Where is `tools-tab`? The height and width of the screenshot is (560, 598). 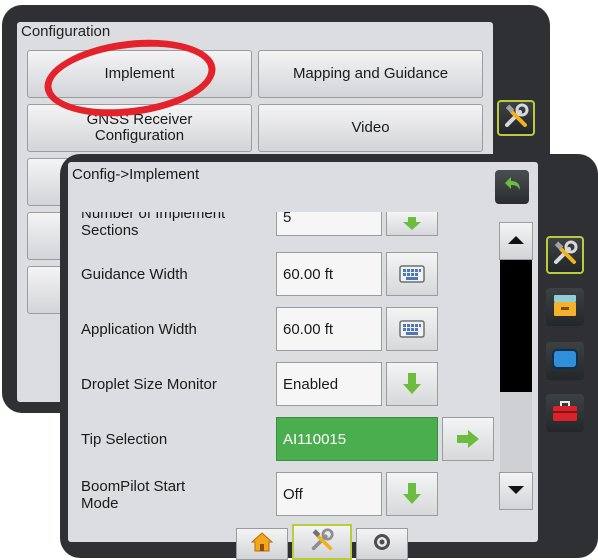 tools-tab is located at coordinates (516, 118).